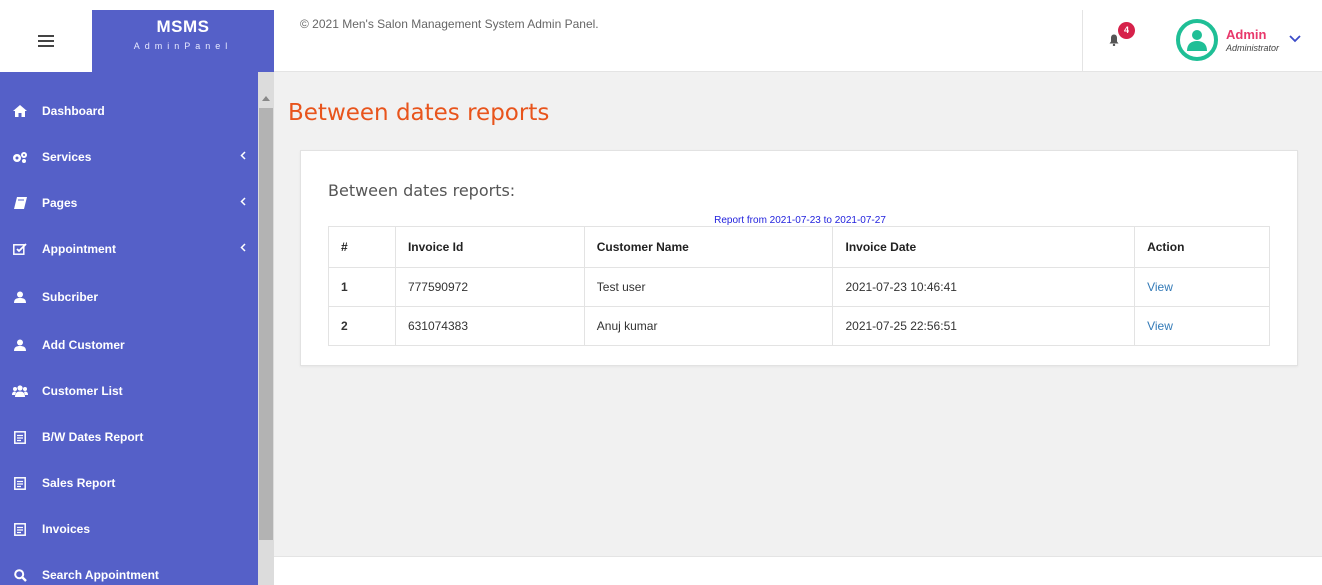 The height and width of the screenshot is (585, 1322). I want to click on sidebar-item-appointment: Appointment, so click(128, 249).